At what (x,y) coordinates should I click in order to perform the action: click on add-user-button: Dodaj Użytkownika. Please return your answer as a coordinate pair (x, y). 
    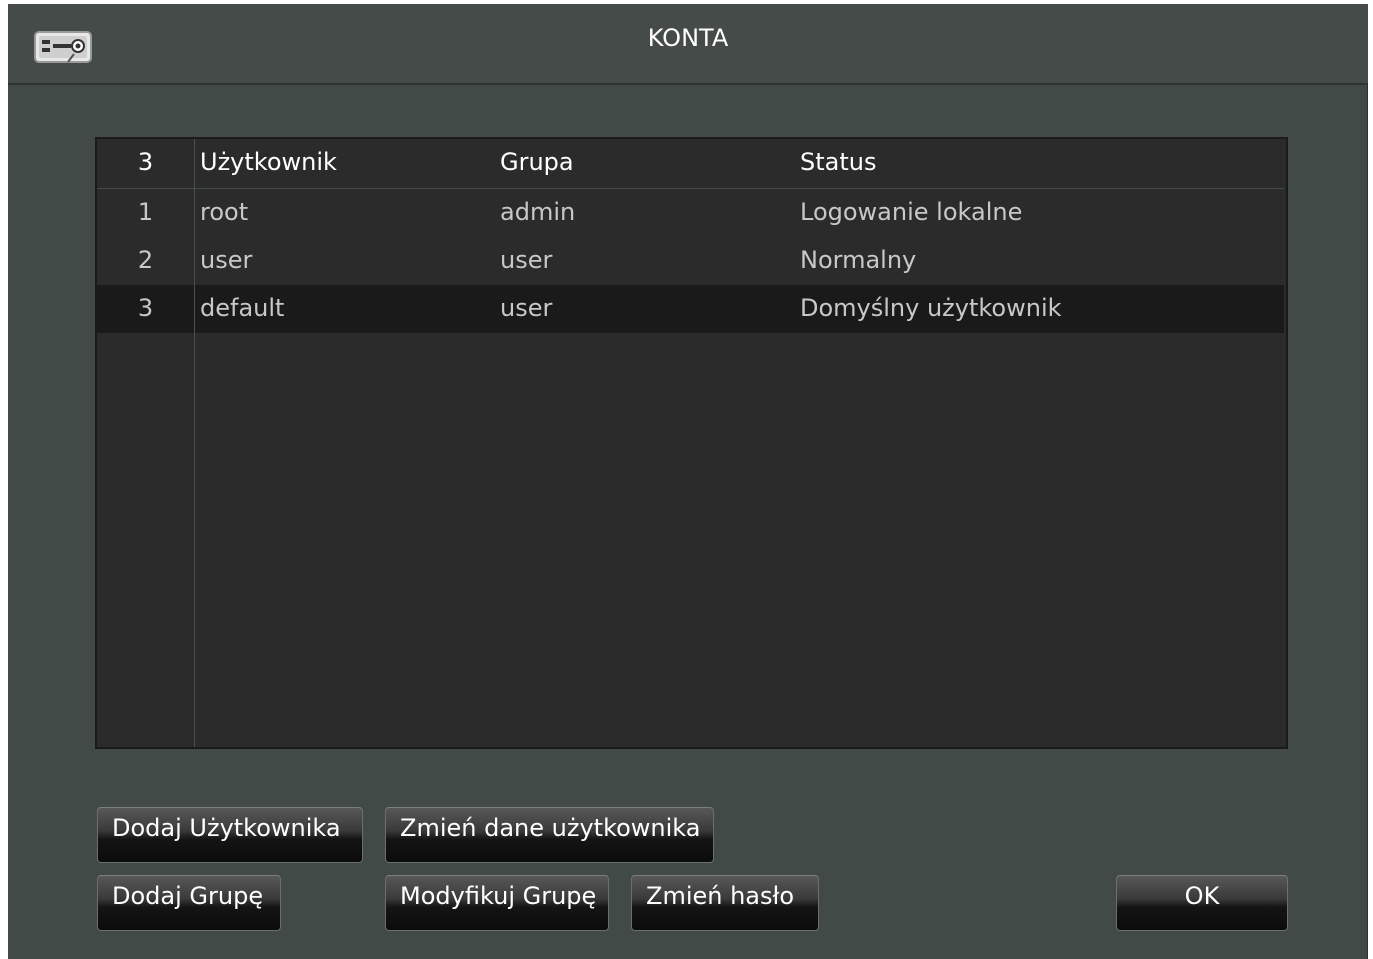
    Looking at the image, I should click on (230, 835).